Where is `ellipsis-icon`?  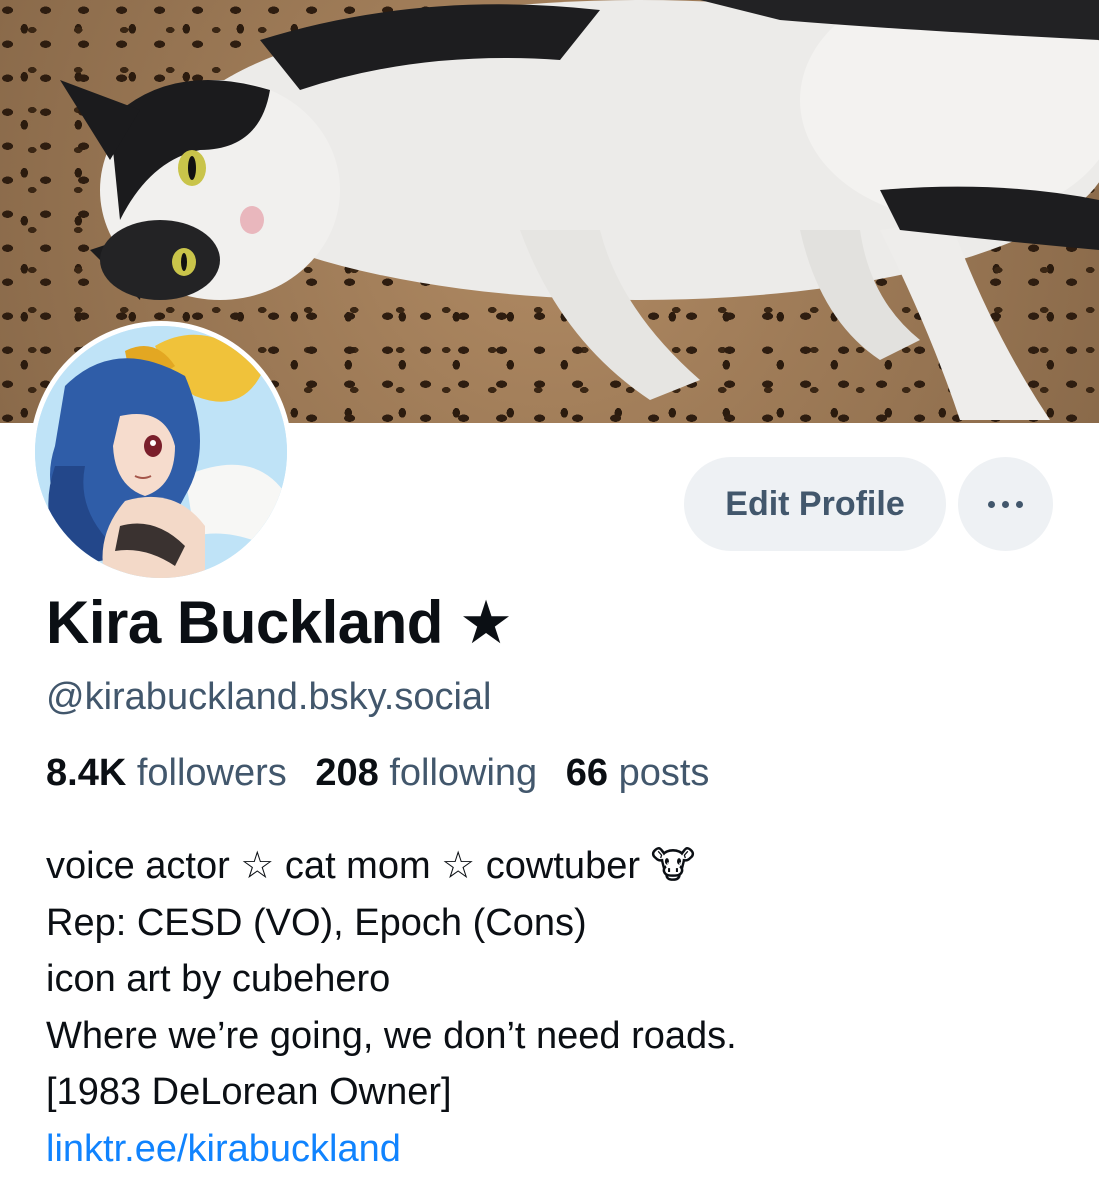
ellipsis-icon is located at coordinates (1005, 504).